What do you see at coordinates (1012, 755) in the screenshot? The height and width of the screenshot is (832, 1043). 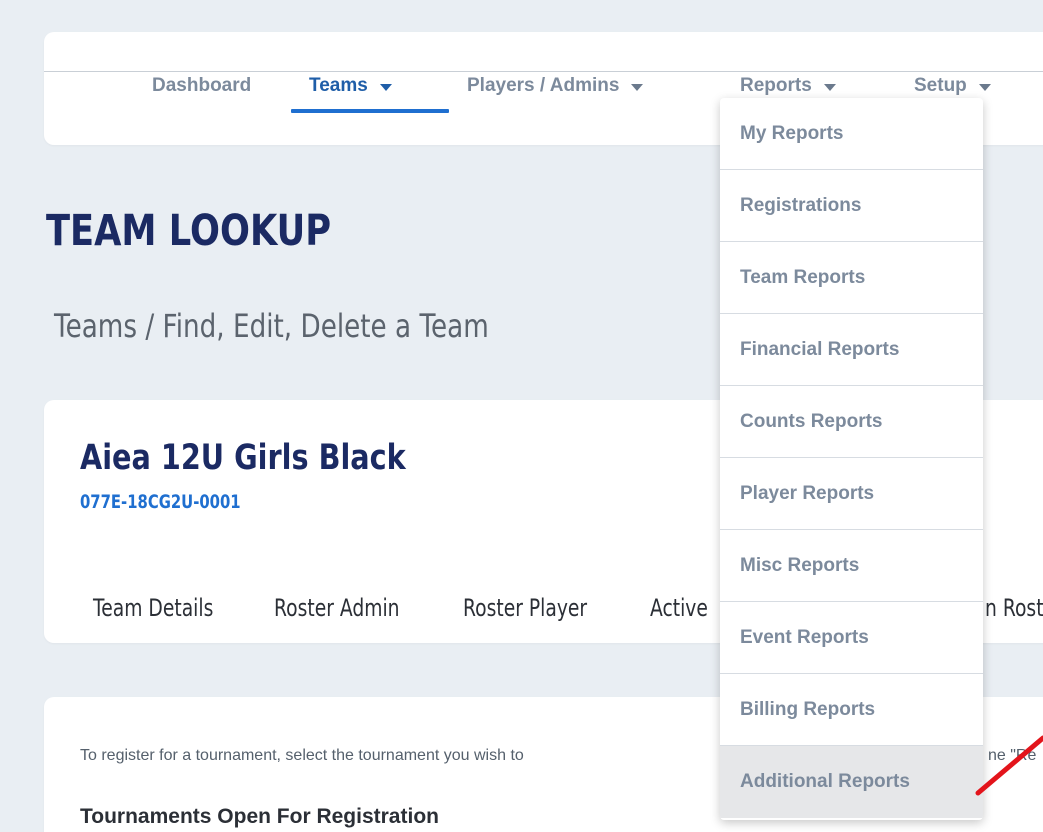 I see `registration-instructions-tail: ne "Re` at bounding box center [1012, 755].